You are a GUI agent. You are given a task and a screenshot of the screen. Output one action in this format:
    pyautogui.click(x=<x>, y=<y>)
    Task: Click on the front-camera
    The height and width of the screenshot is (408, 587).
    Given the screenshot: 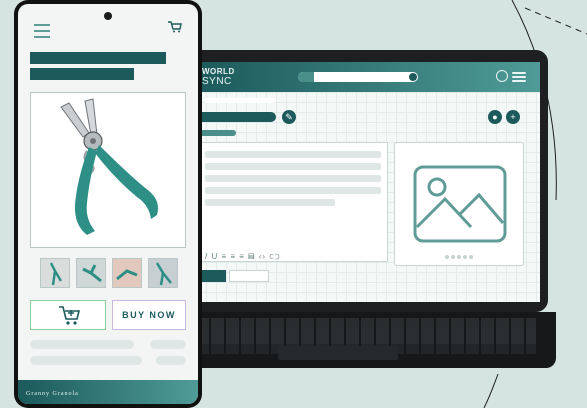 What is the action you would take?
    pyautogui.click(x=108, y=16)
    